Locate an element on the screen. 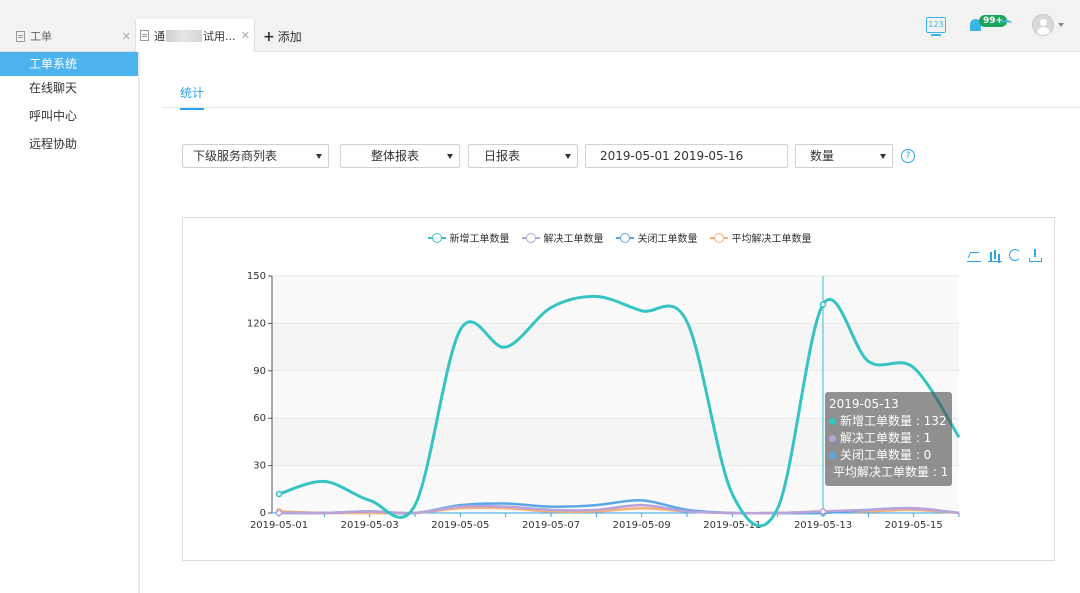 Image resolution: width=1080 pixels, height=593 pixels. legend-label: 新增工单数量 is located at coordinates (479, 239).